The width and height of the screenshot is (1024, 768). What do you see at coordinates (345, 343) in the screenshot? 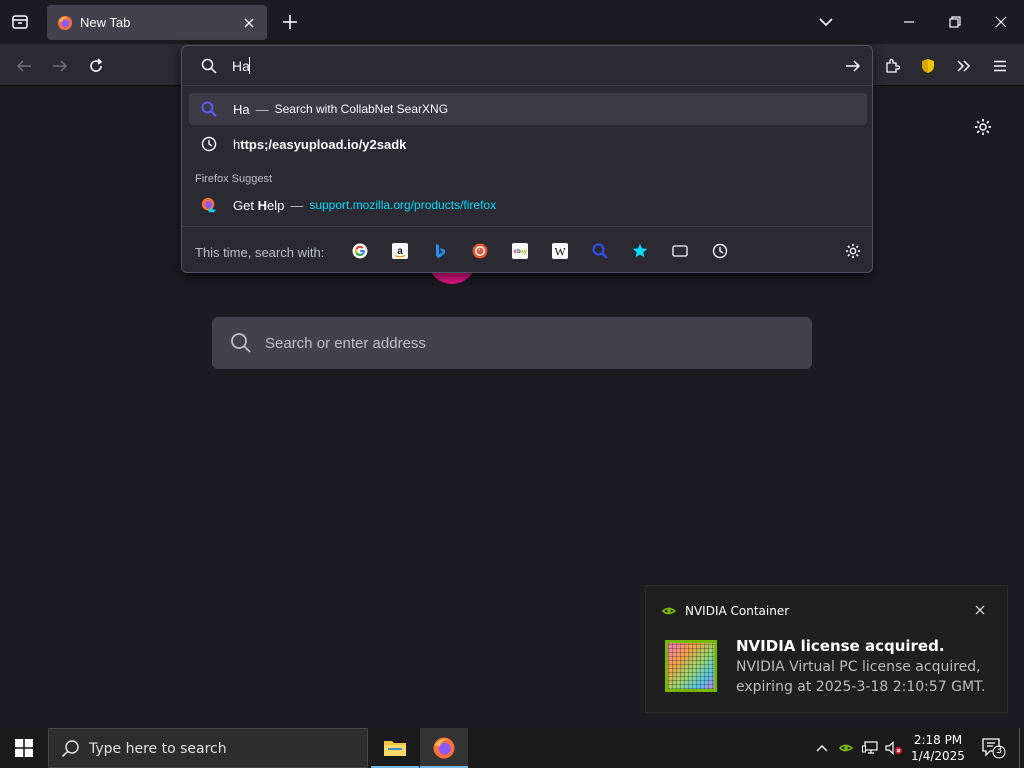
I see `newtab-search-placeholder: Search or enter address` at bounding box center [345, 343].